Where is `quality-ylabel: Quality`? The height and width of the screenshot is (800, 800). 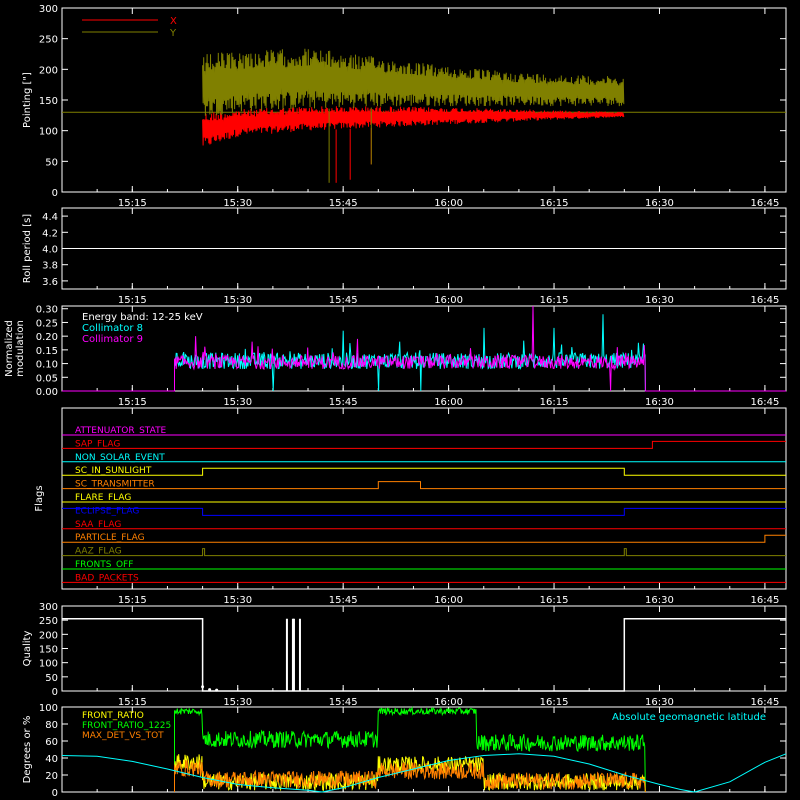 quality-ylabel: Quality is located at coordinates (27, 649).